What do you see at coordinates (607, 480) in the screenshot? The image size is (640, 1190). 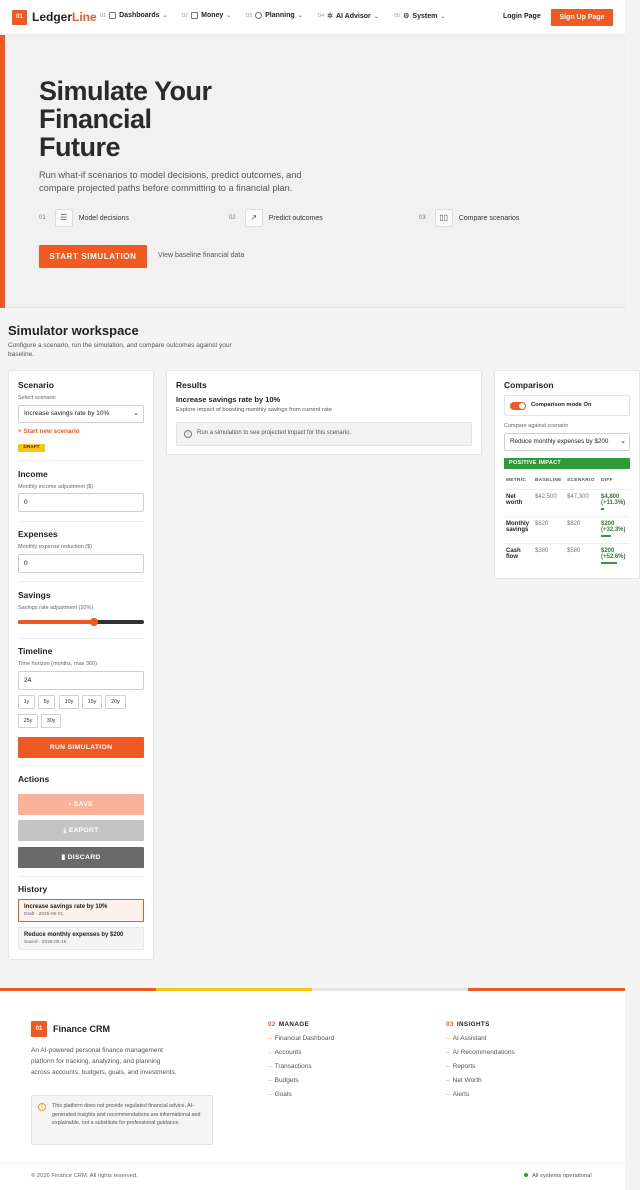 I see `column-header: DIFF` at bounding box center [607, 480].